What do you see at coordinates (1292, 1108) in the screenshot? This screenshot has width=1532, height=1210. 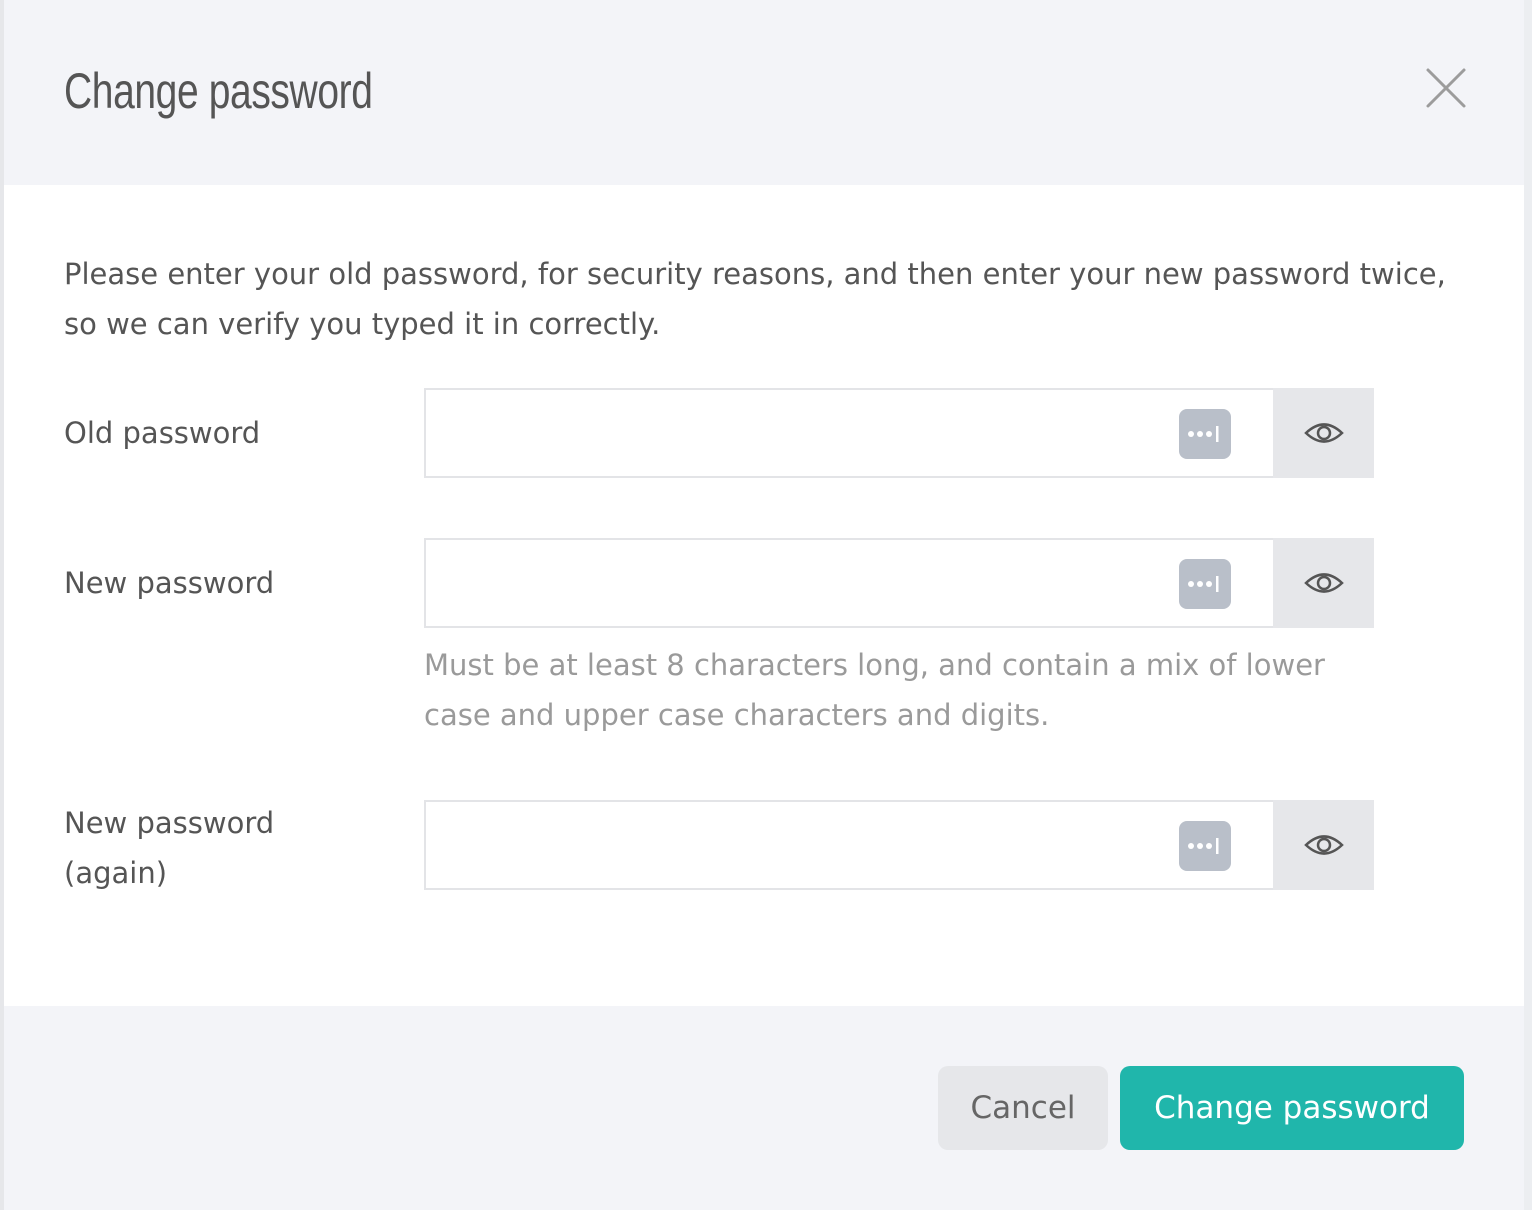 I see `change-password-button: Change password` at bounding box center [1292, 1108].